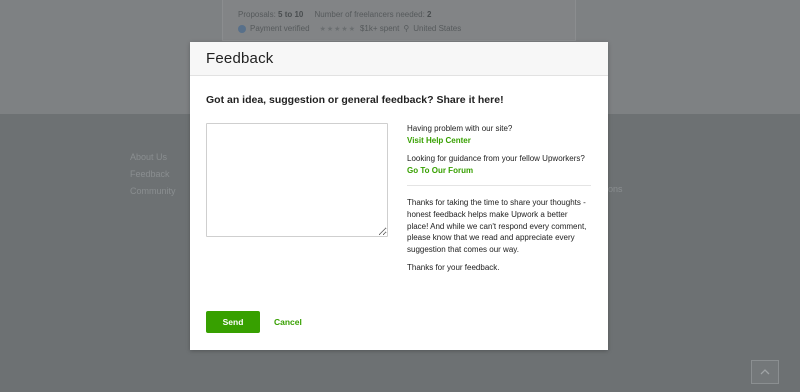 The image size is (800, 392). Describe the element at coordinates (291, 14) in the screenshot. I see `proposals-value: 5 to 10` at that location.